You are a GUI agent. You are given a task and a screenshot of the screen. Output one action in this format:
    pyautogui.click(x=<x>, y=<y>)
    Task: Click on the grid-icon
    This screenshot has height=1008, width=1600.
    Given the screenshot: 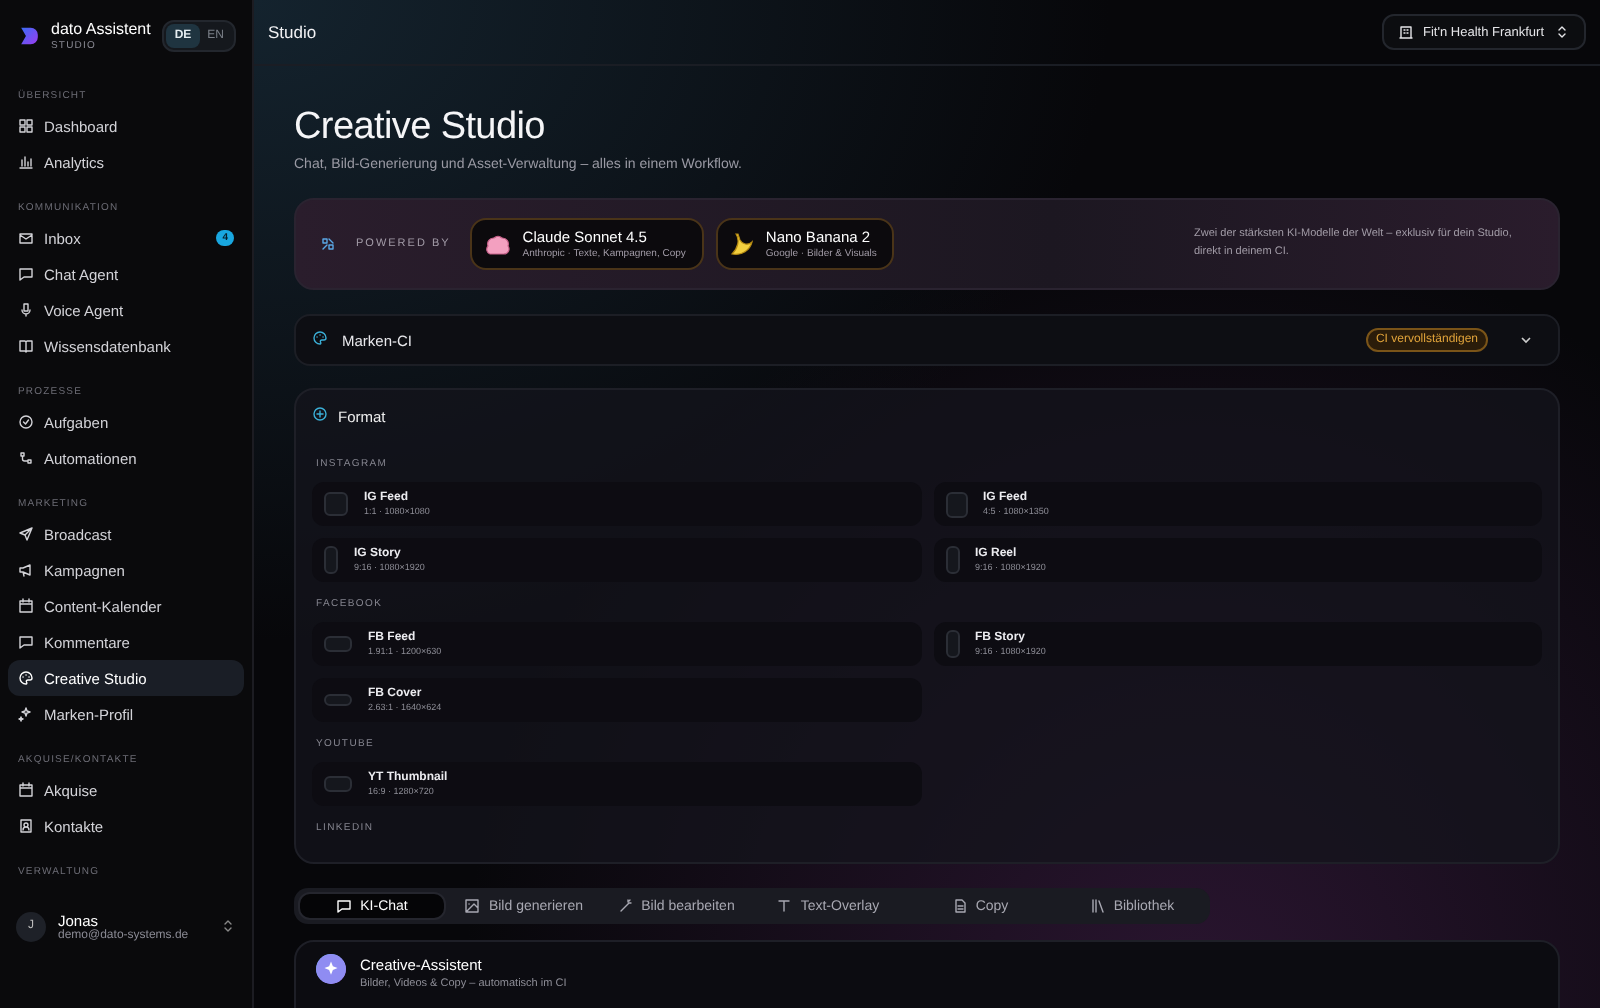 What is the action you would take?
    pyautogui.click(x=26, y=126)
    